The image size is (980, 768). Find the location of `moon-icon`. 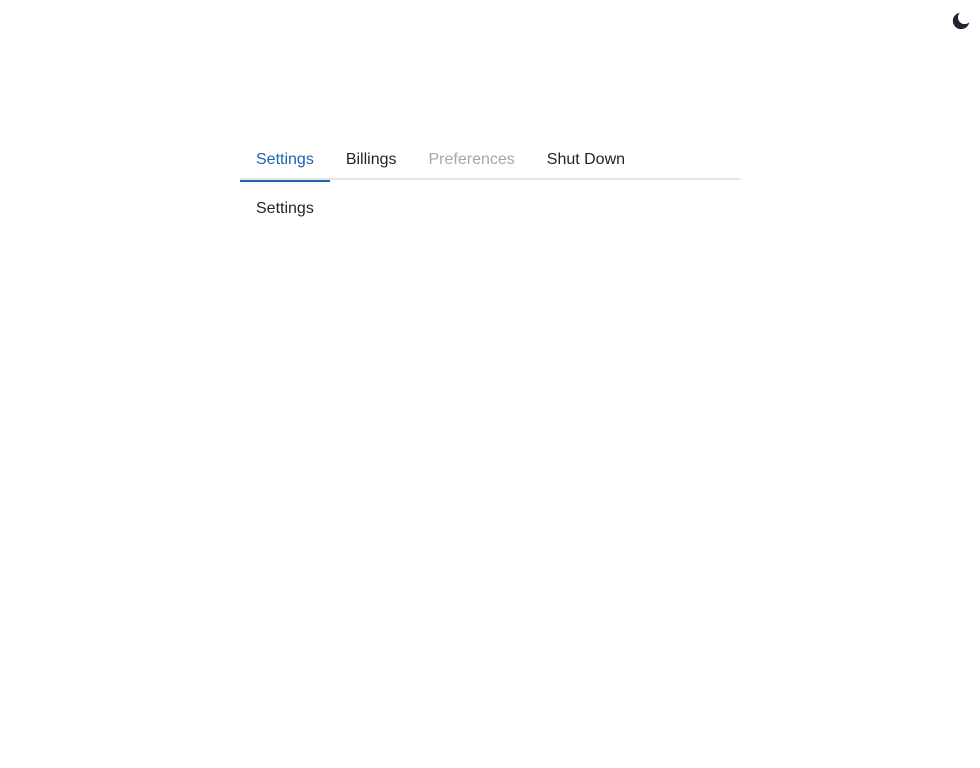

moon-icon is located at coordinates (961, 21).